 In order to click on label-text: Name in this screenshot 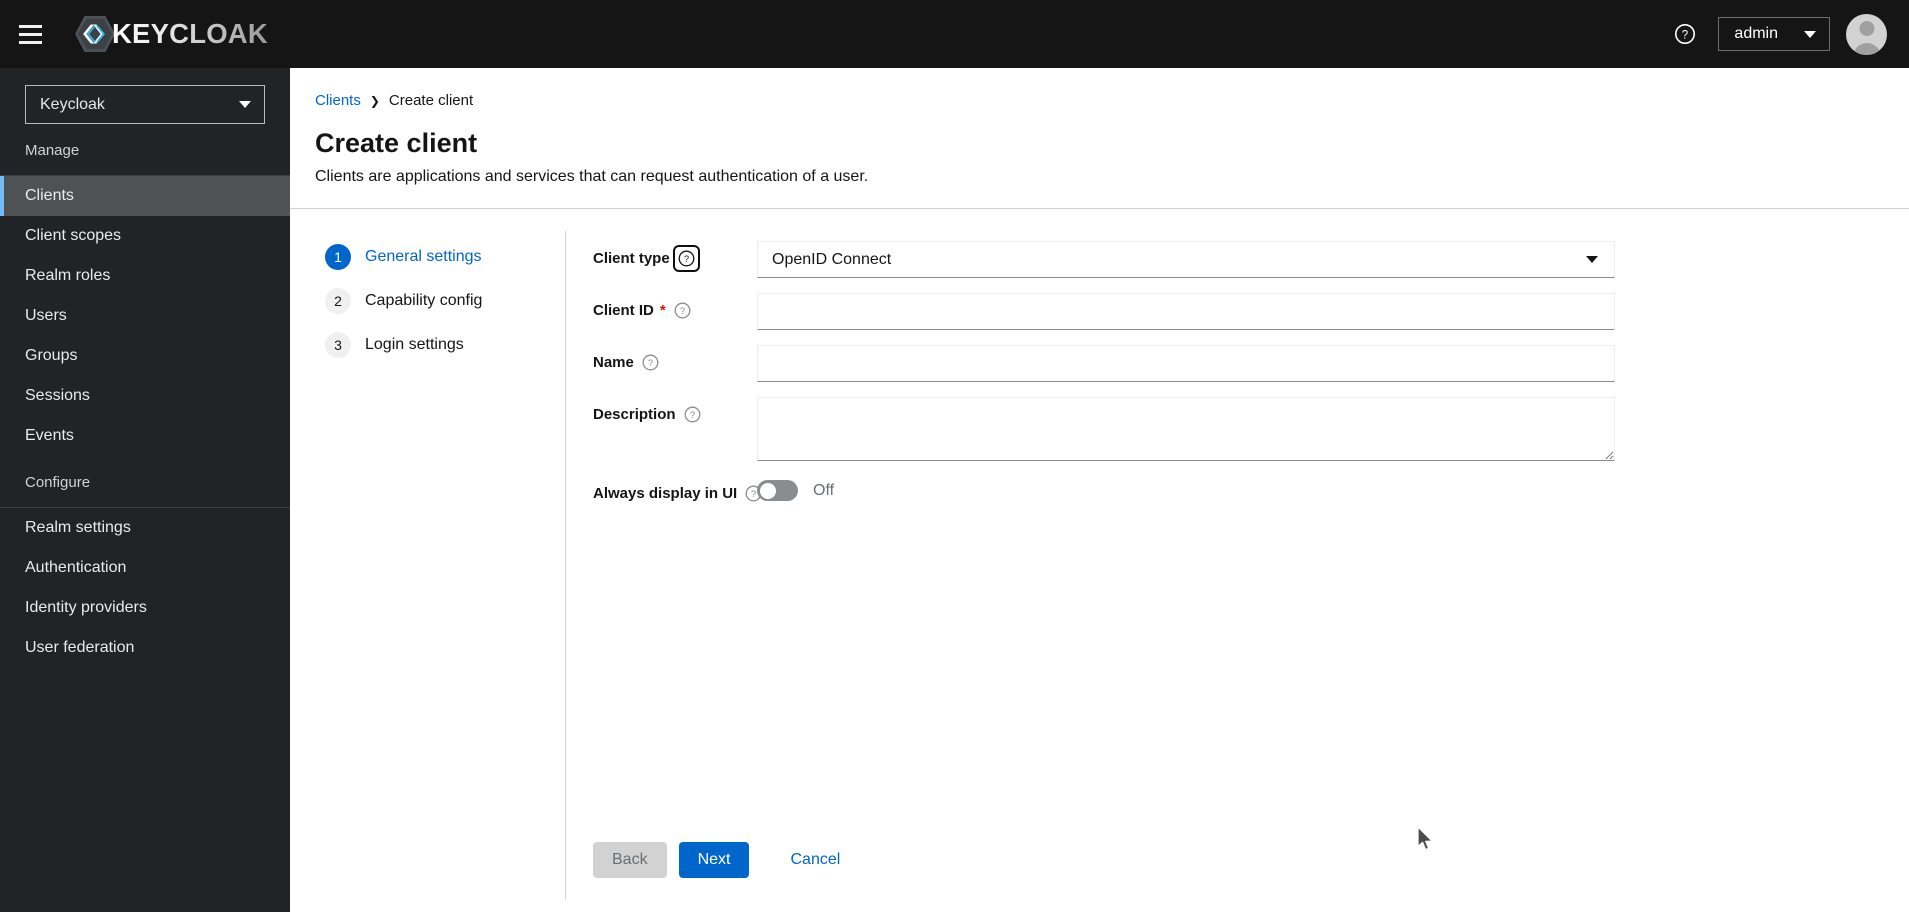, I will do `click(613, 363)`.